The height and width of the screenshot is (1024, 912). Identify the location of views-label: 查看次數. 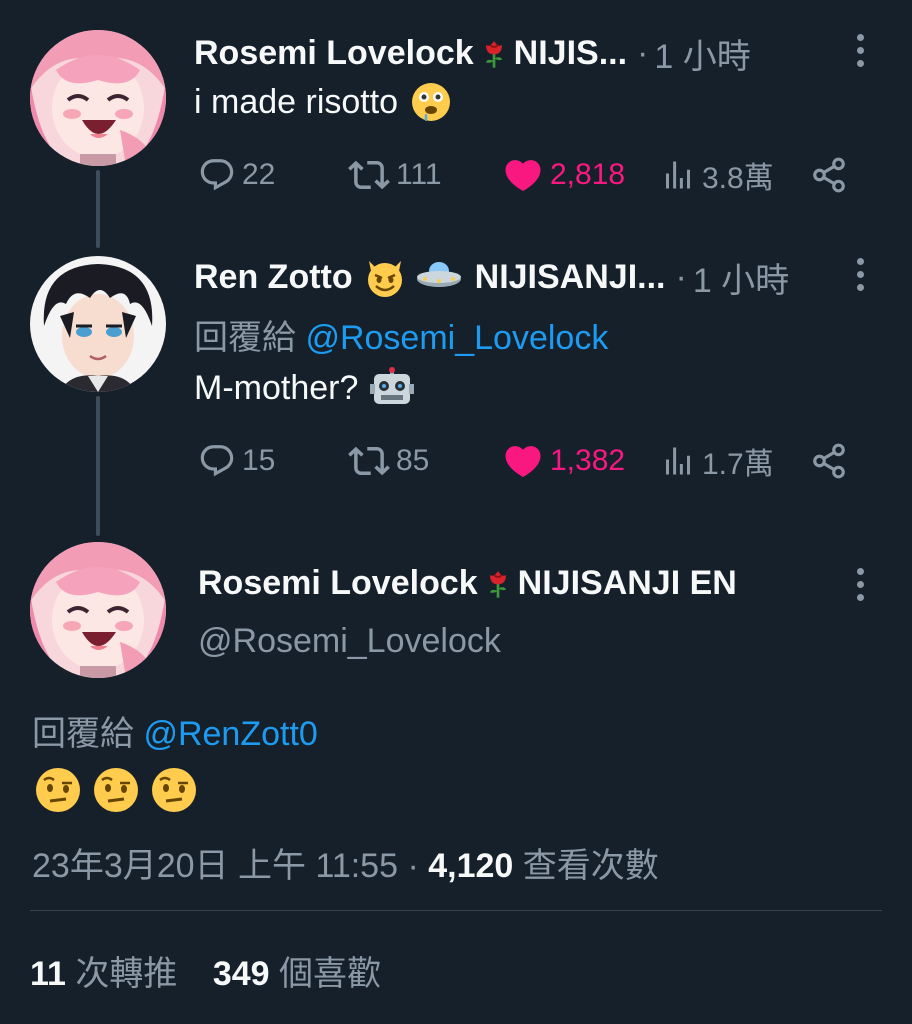
(590, 866).